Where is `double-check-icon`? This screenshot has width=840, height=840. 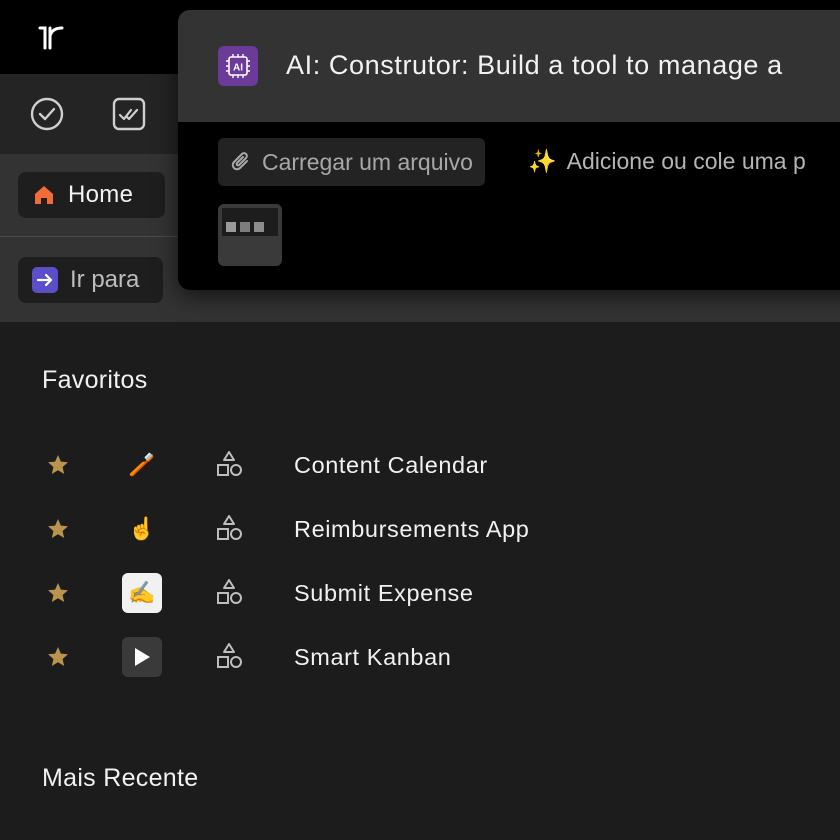
double-check-icon is located at coordinates (129, 114).